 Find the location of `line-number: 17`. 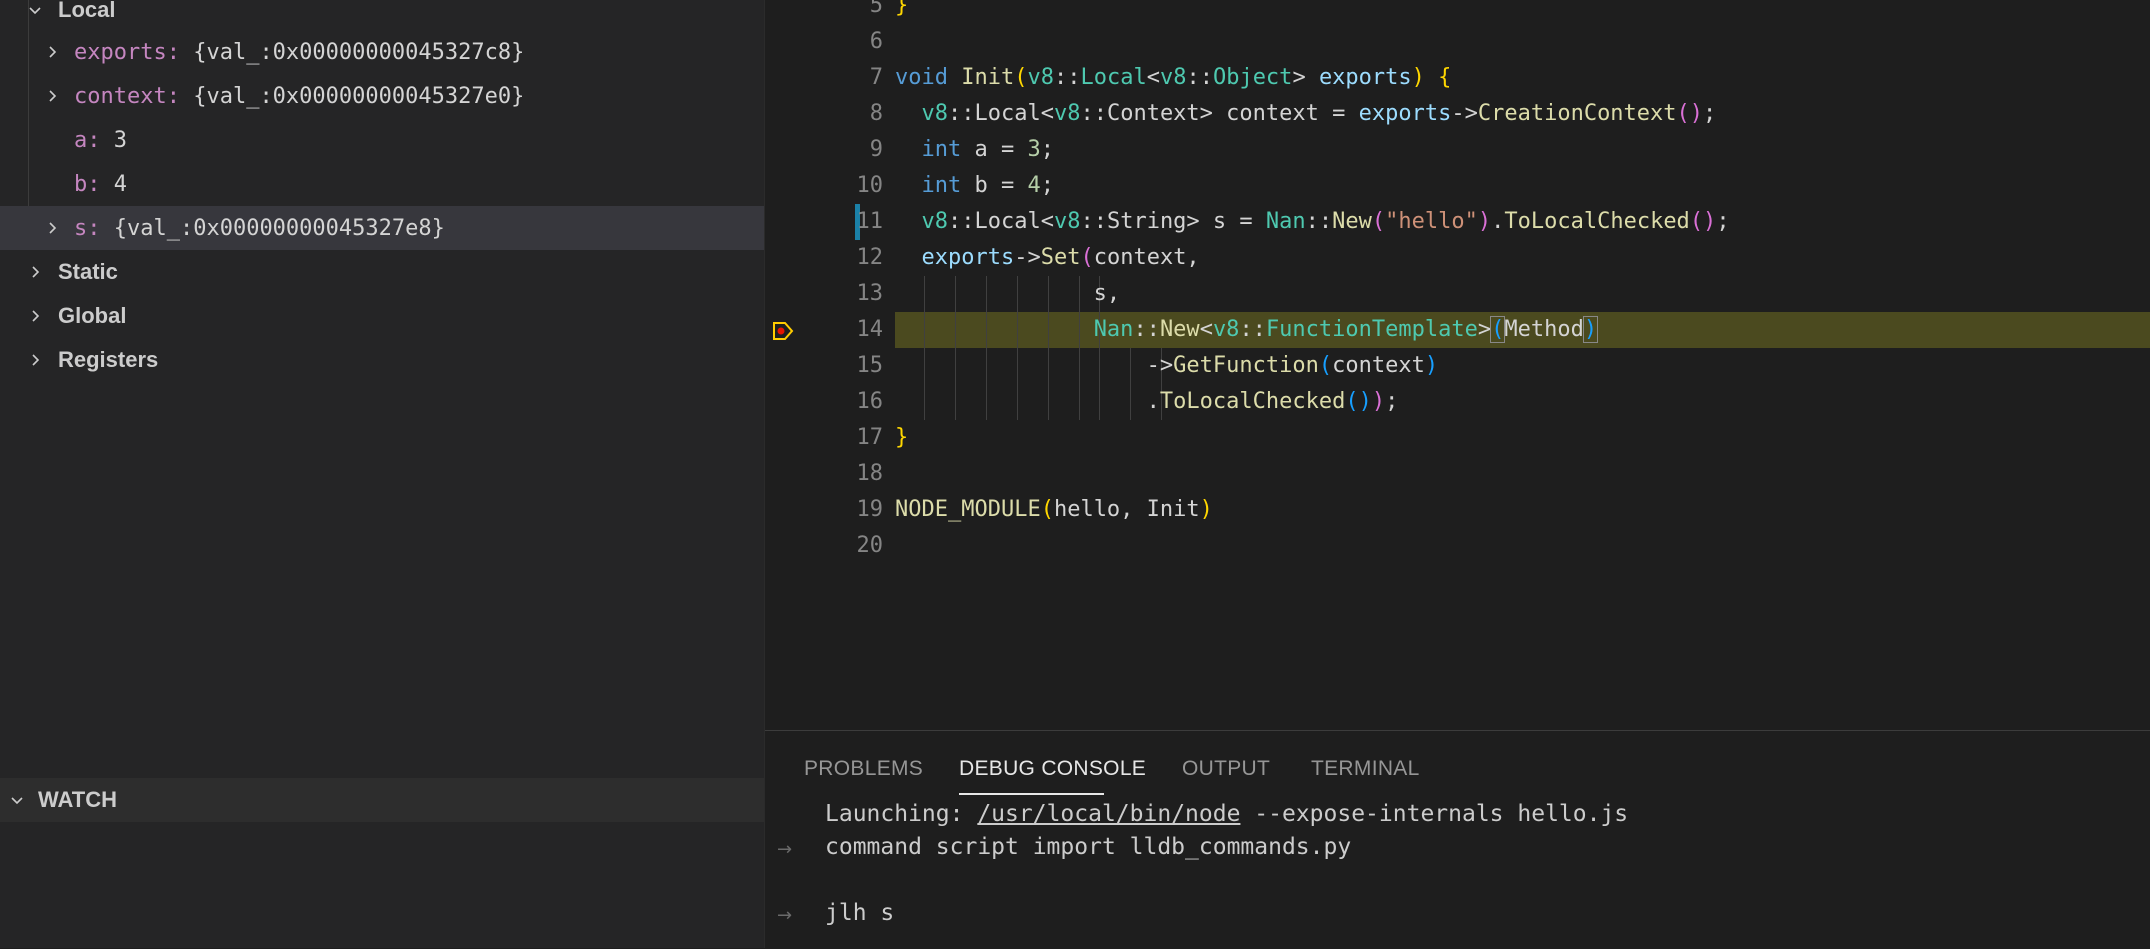

line-number: 17 is located at coordinates (870, 437).